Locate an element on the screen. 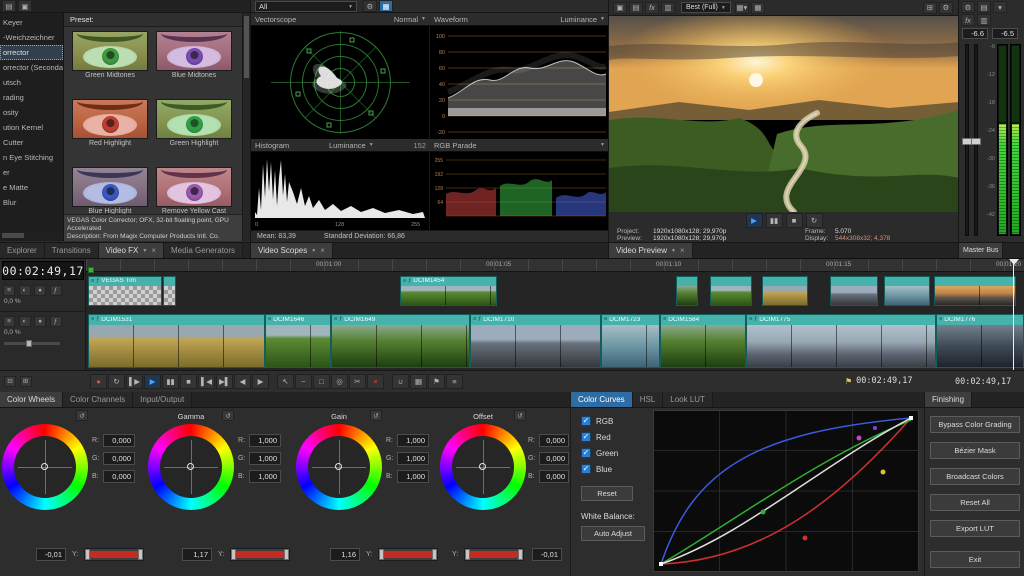 This screenshot has width=1024, height=576. export-lut-button: Export LUT is located at coordinates (975, 528).